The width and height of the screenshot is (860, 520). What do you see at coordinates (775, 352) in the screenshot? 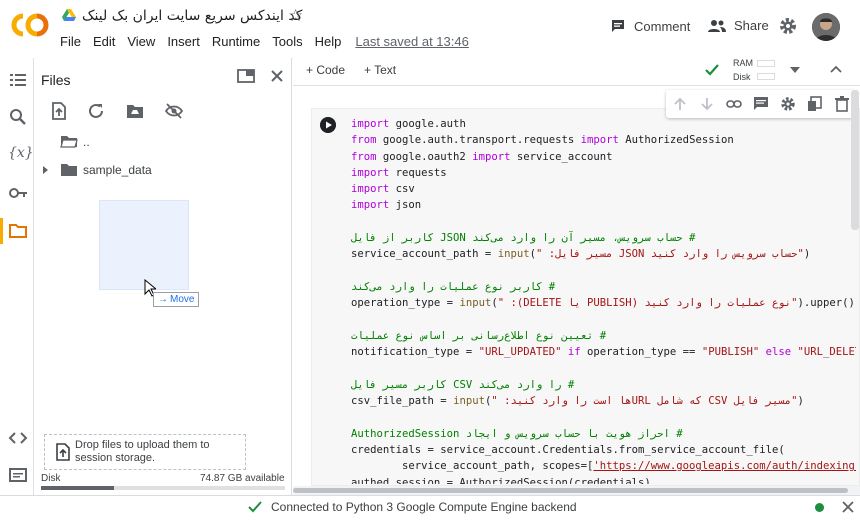
I see `code-token: else` at bounding box center [775, 352].